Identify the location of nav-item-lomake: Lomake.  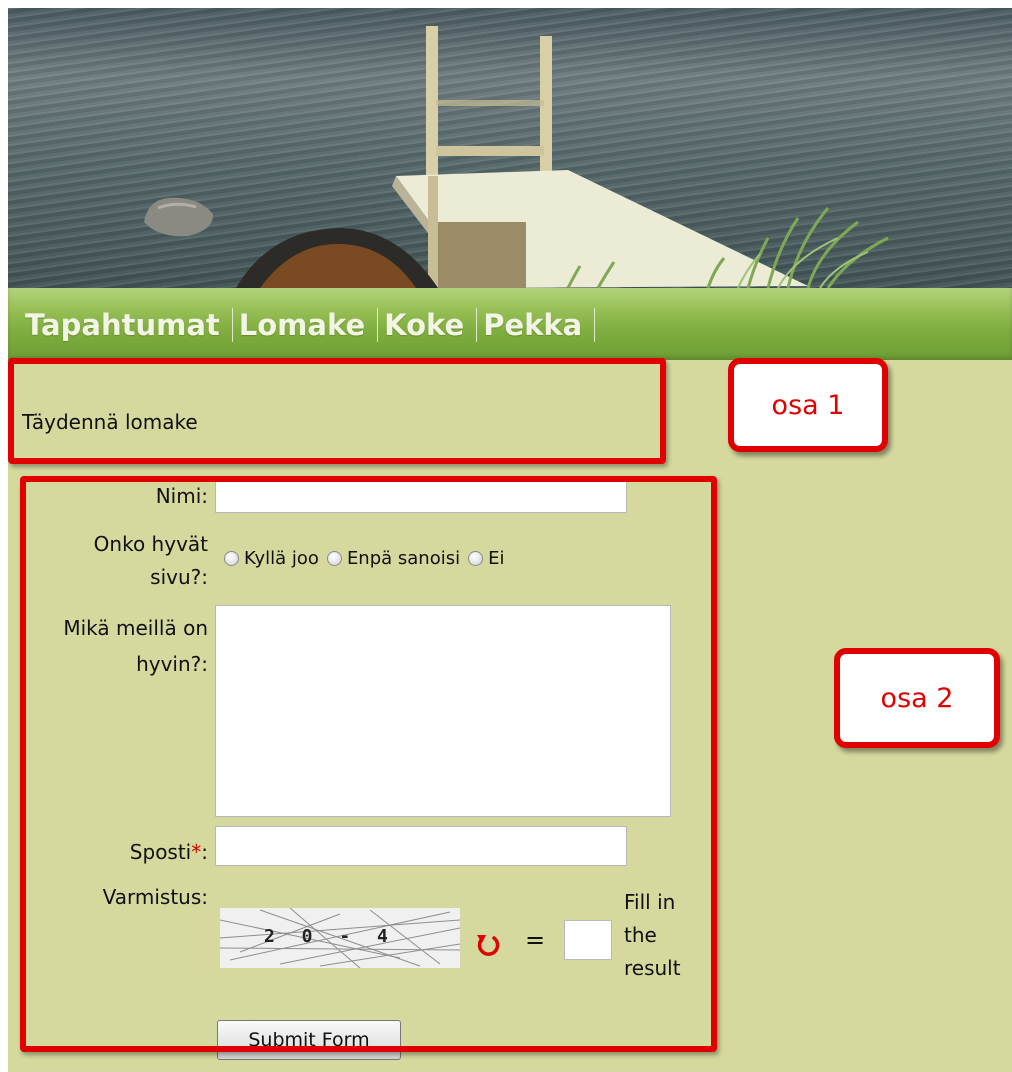
(302, 325).